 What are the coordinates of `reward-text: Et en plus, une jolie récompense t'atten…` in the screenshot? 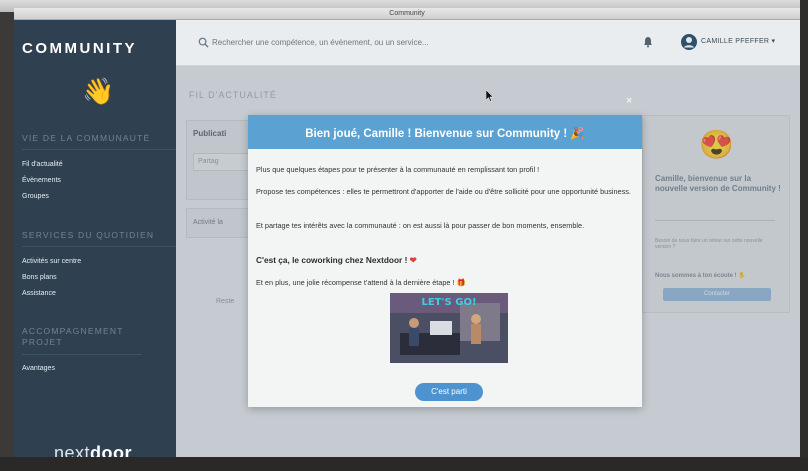 It's located at (355, 282).